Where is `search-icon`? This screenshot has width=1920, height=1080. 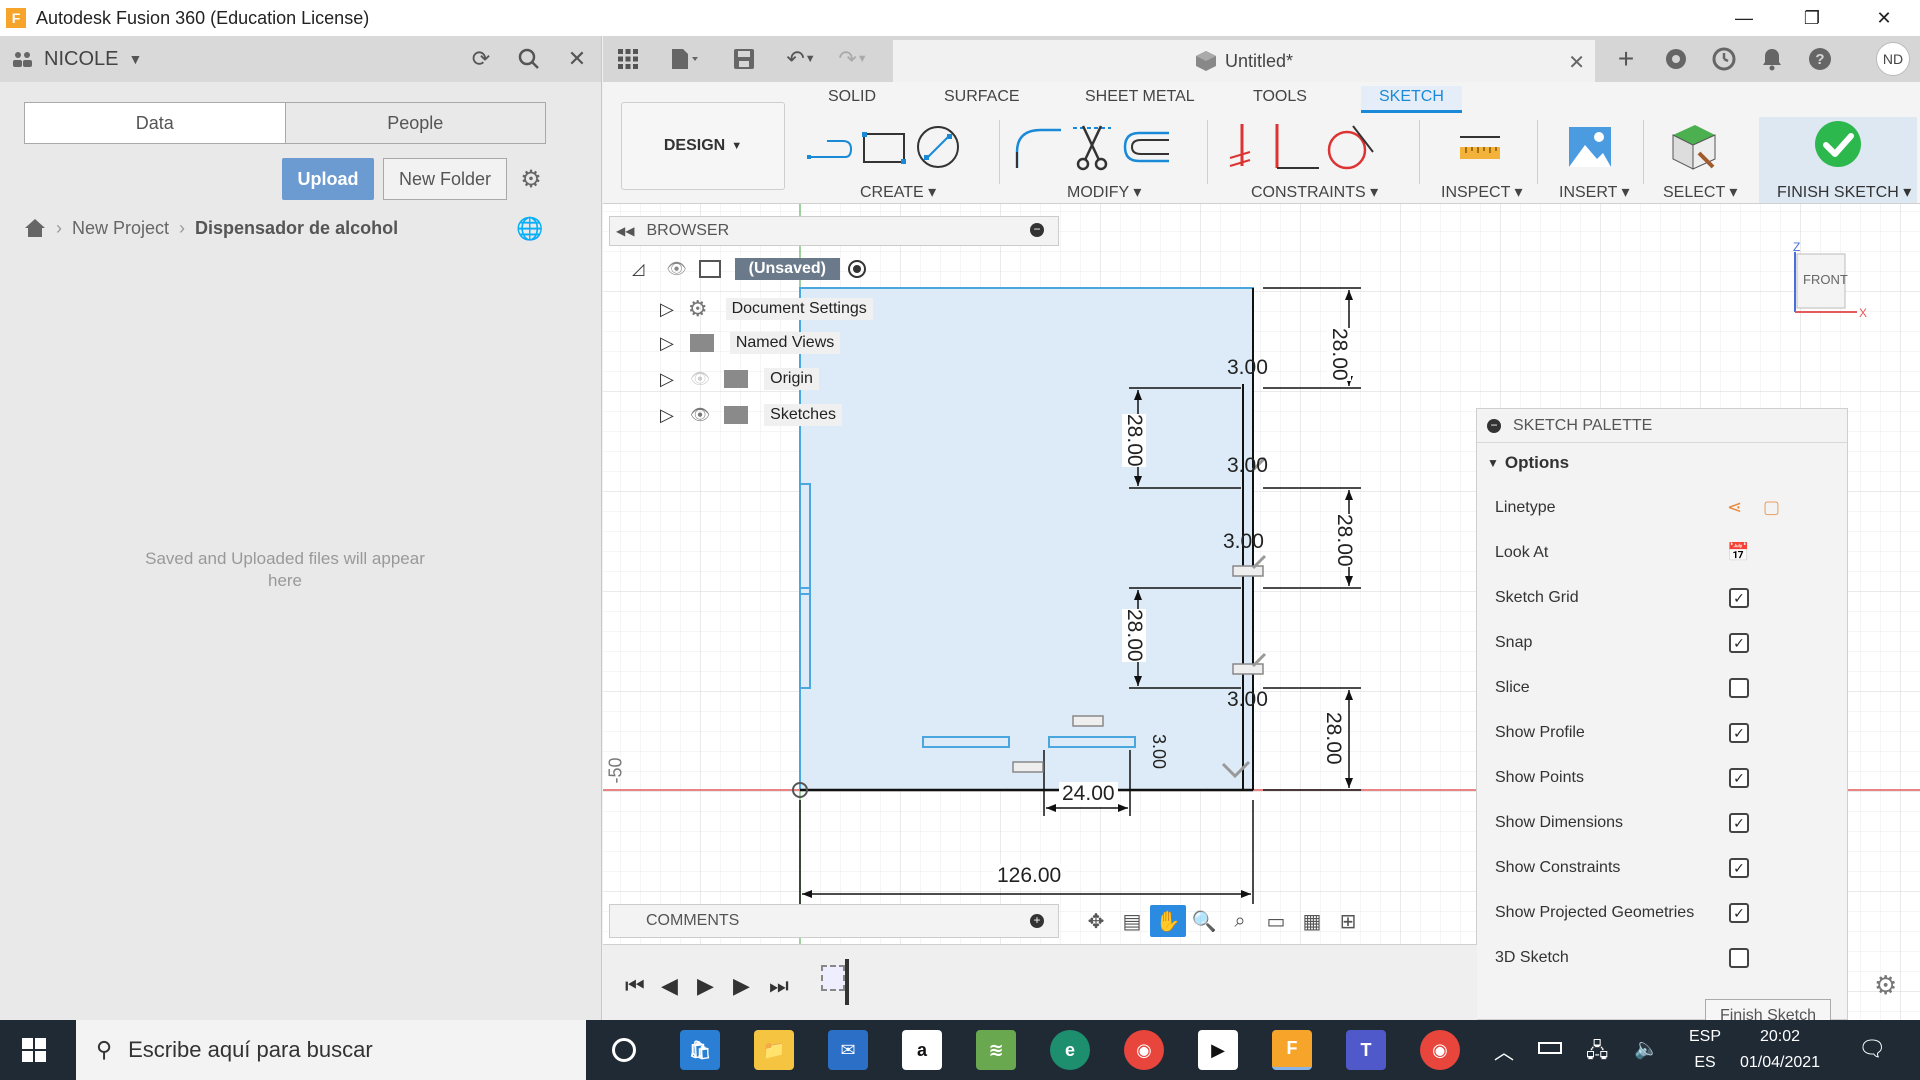
search-icon is located at coordinates (529, 59).